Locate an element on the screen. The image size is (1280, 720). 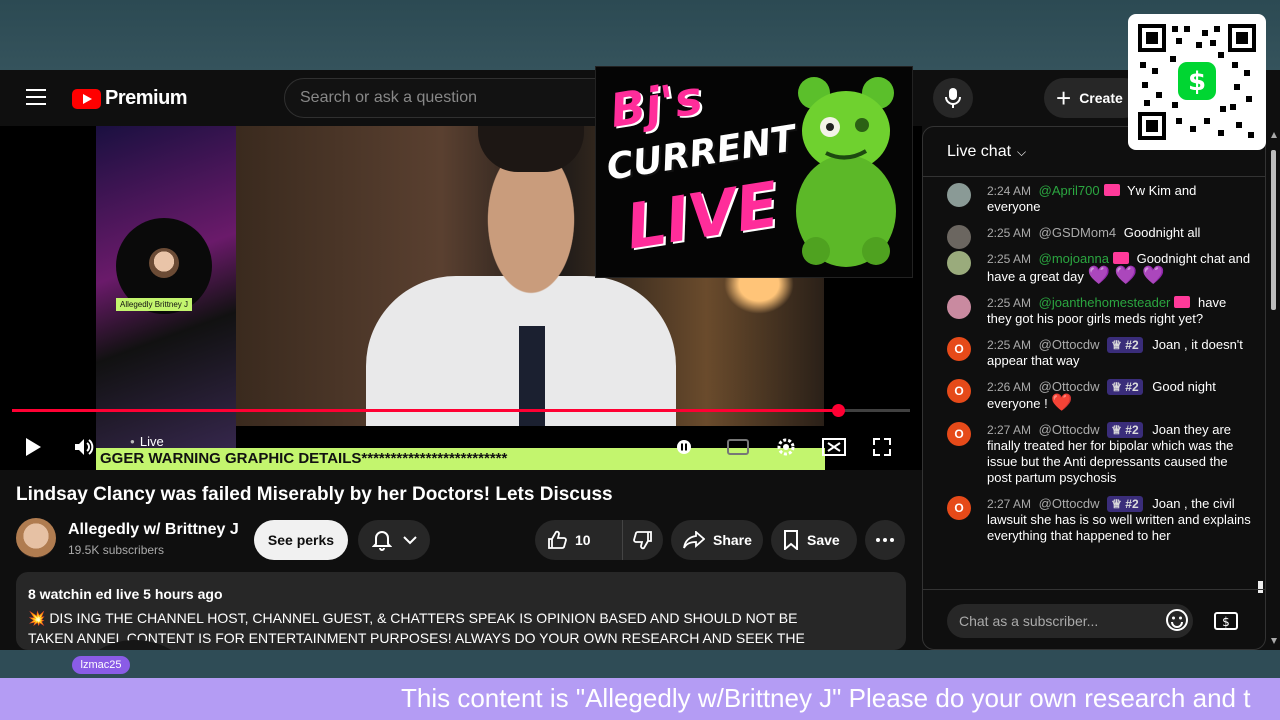
play-button is located at coordinates (33, 447).